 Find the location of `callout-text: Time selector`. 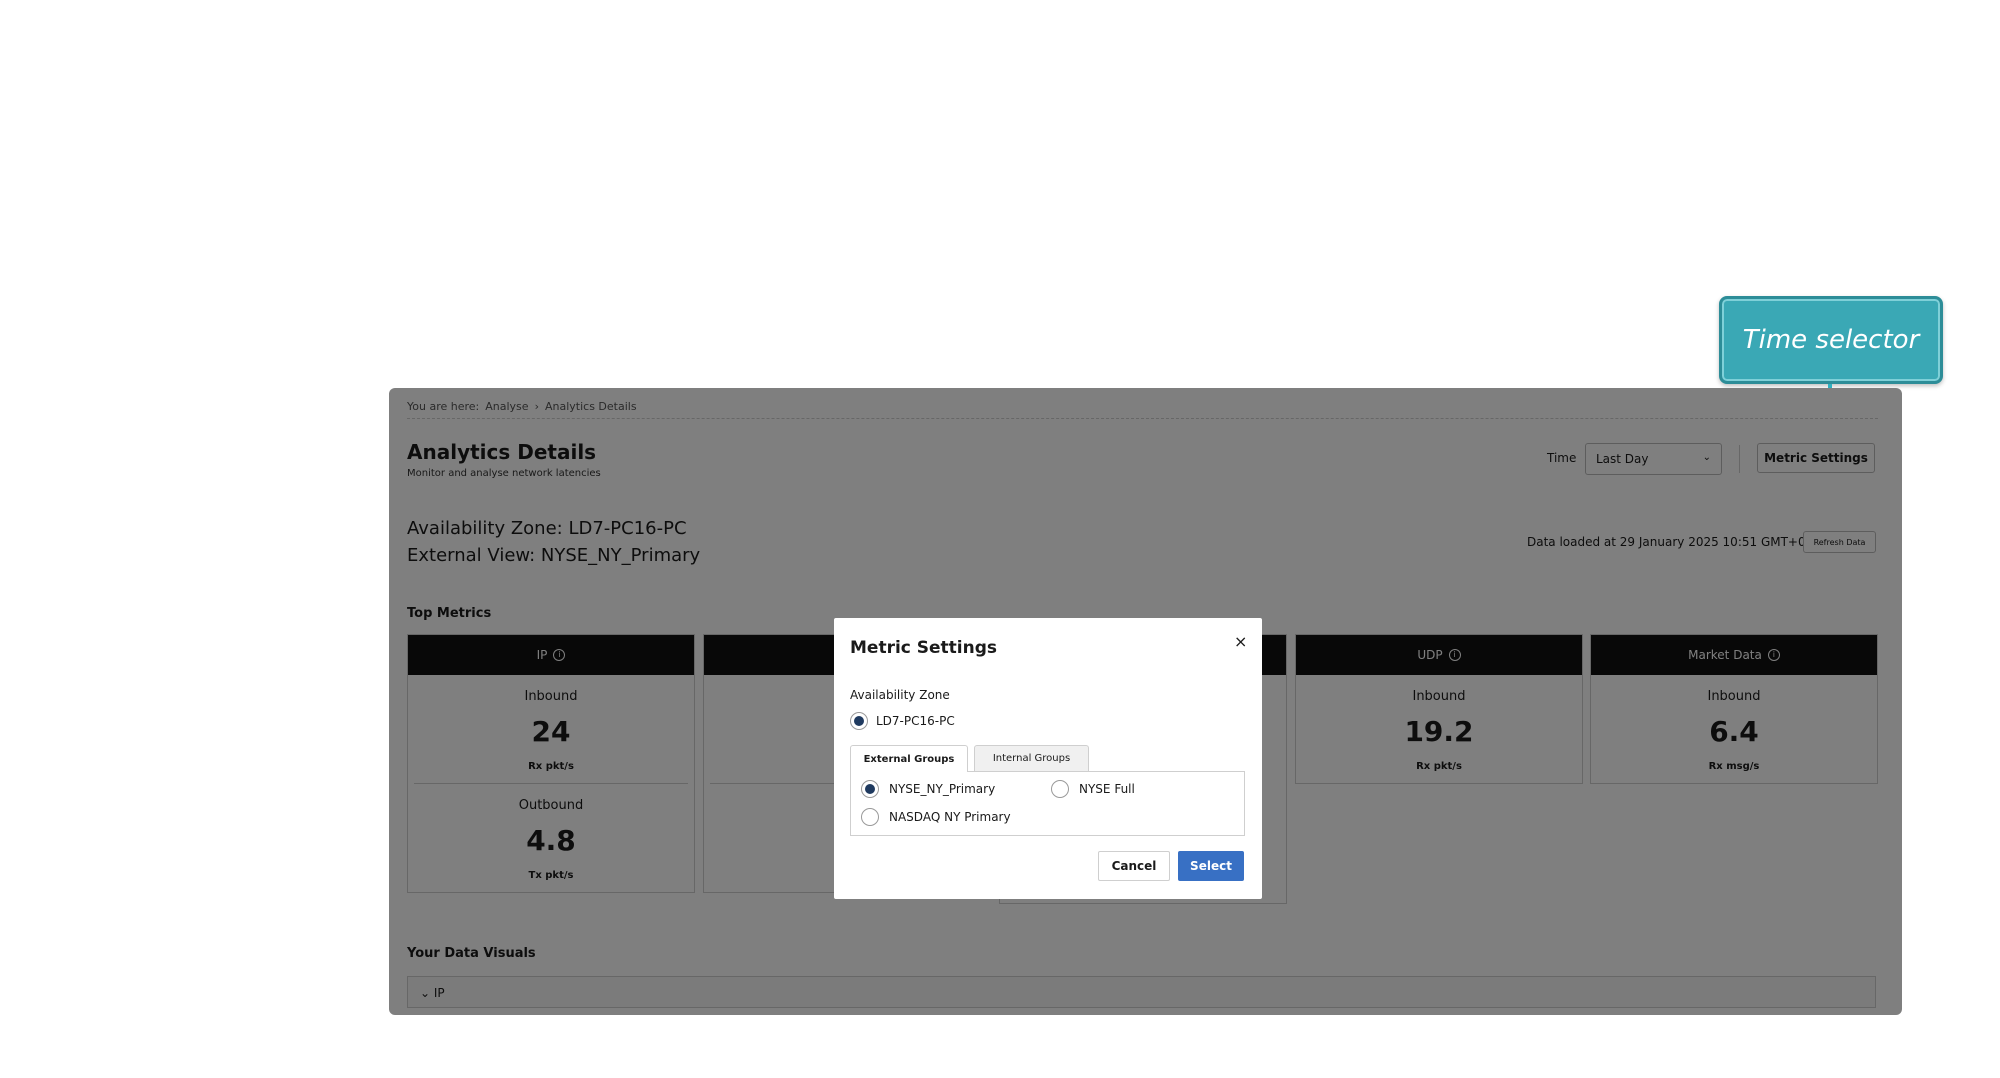

callout-text: Time selector is located at coordinates (1831, 340).